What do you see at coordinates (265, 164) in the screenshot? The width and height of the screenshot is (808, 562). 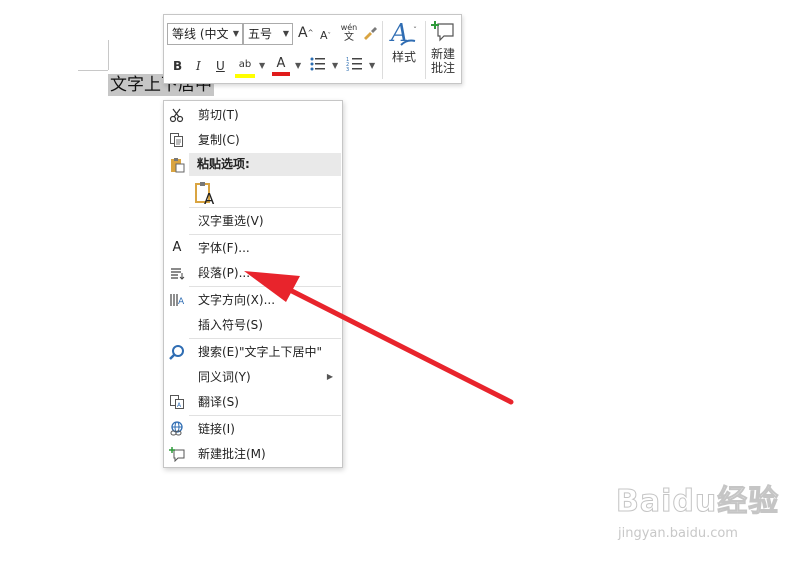 I see `paste-options-header: 粘贴选项:` at bounding box center [265, 164].